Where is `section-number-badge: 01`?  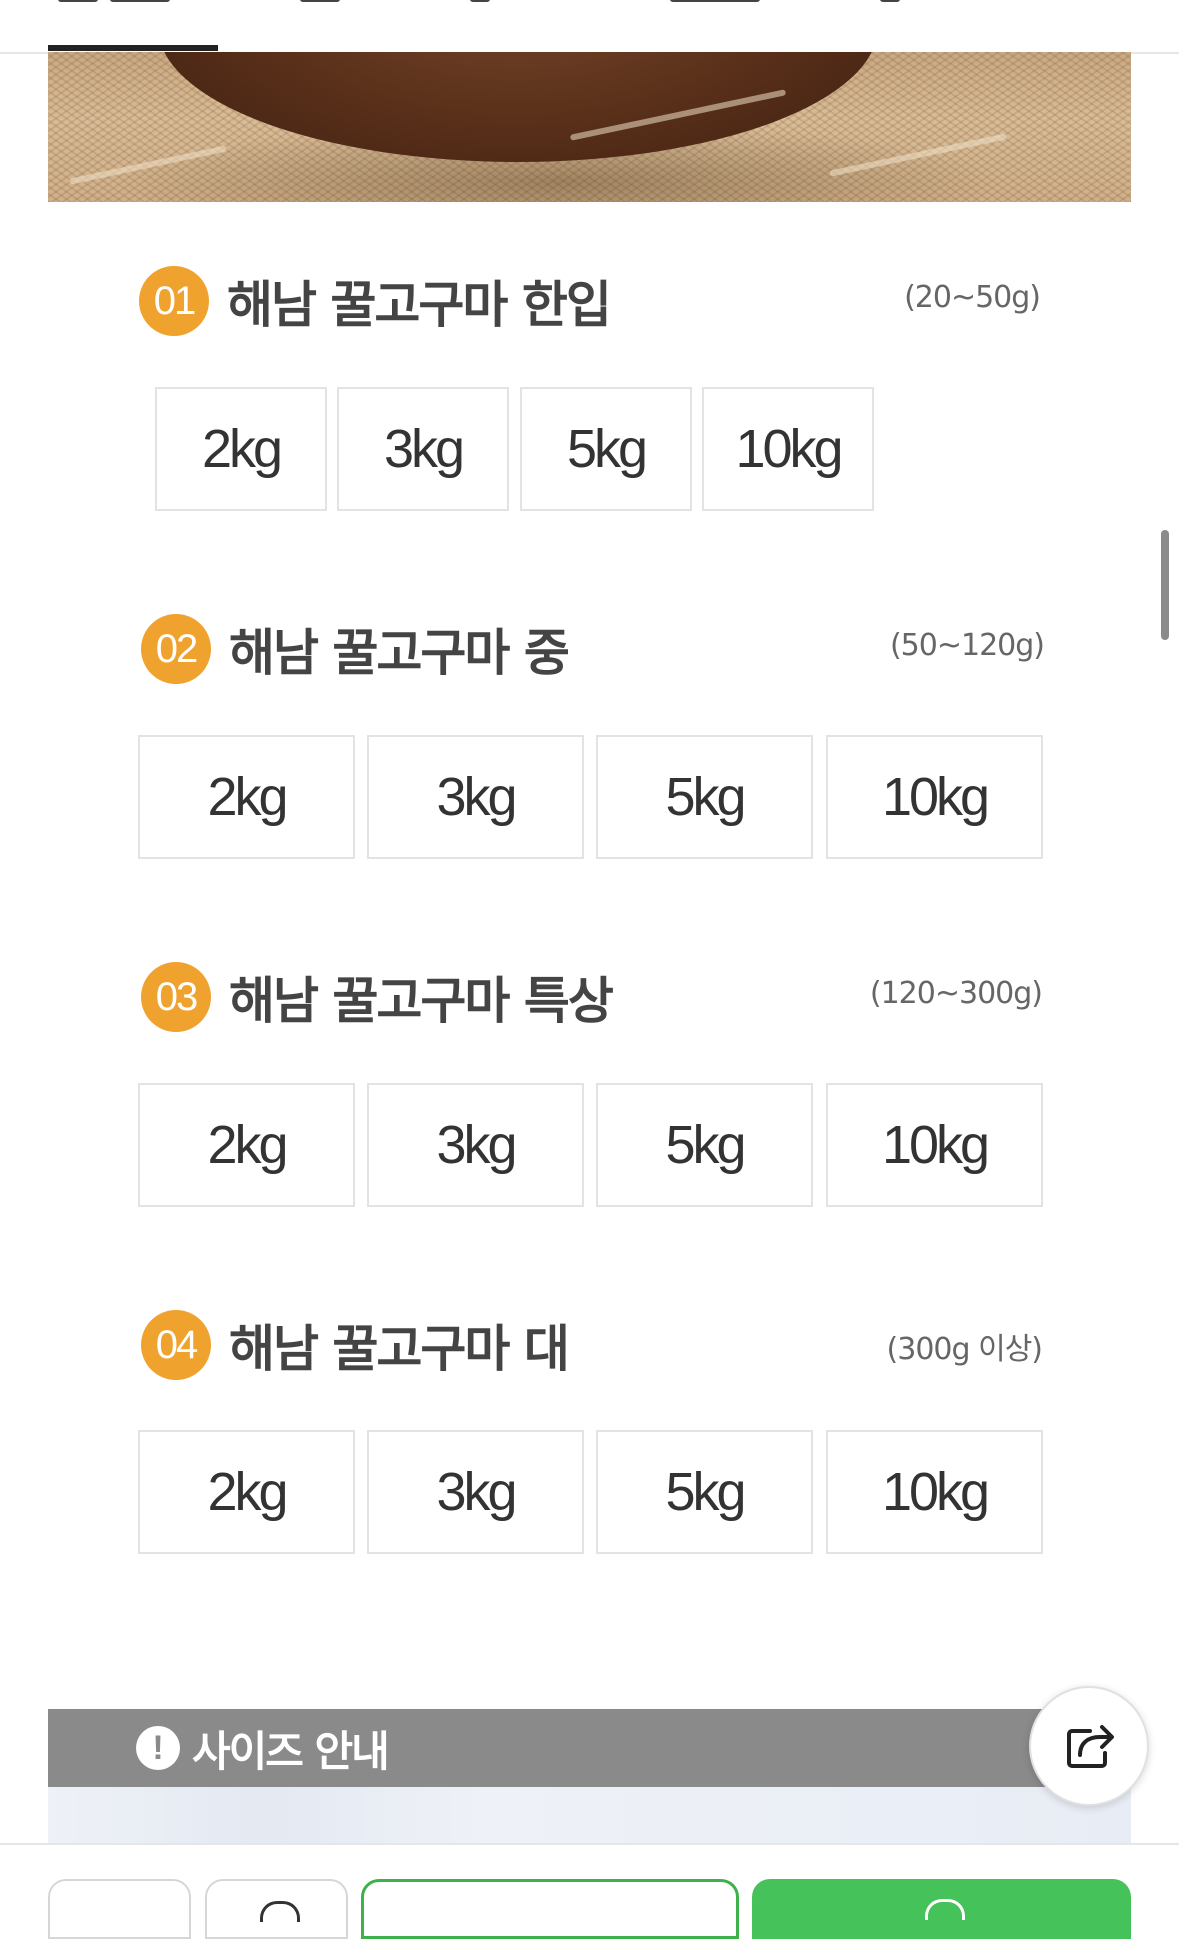 section-number-badge: 01 is located at coordinates (174, 301).